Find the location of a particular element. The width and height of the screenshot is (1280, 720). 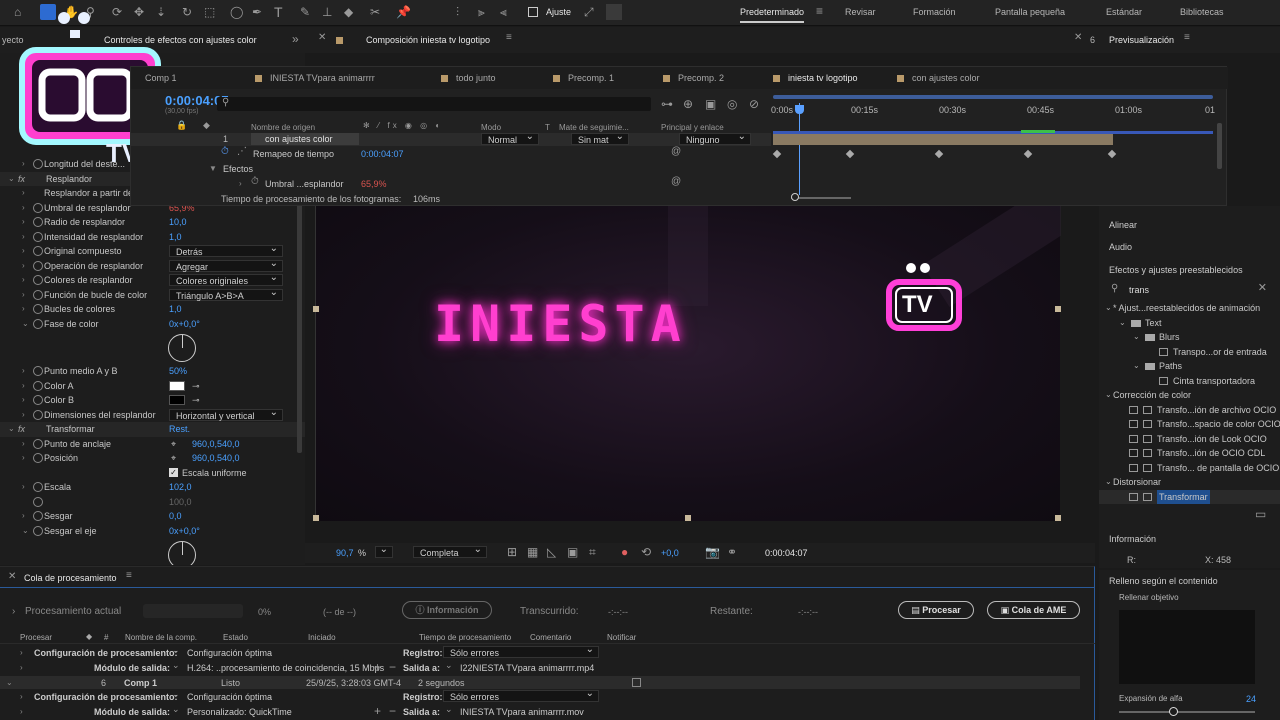

layer-duration-bar is located at coordinates (943, 139).